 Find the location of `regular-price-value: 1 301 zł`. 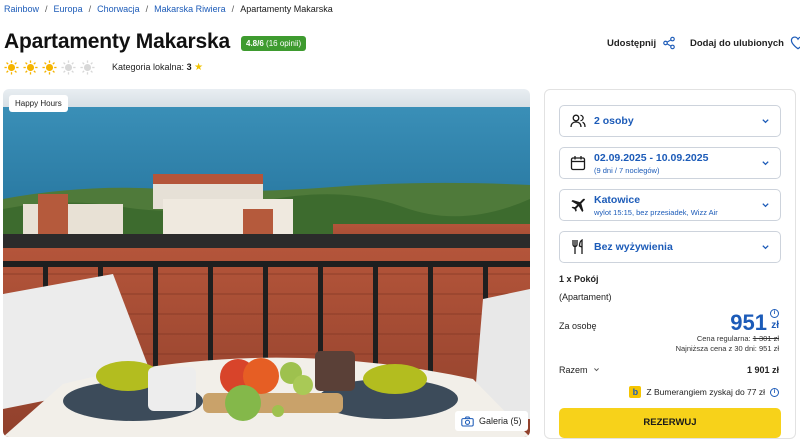

regular-price-value: 1 301 zł is located at coordinates (765, 338).